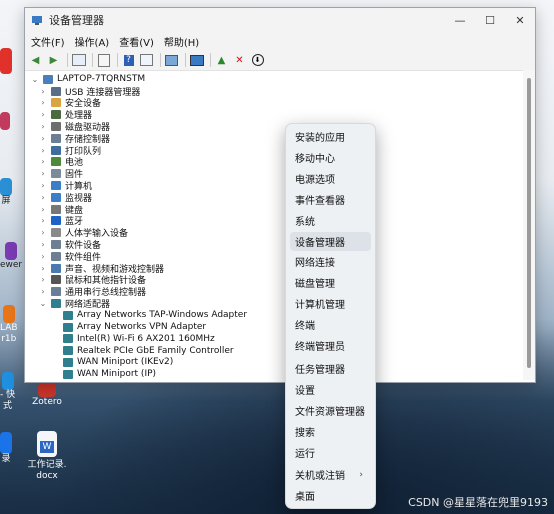  I want to click on title-bar: 设备管理器 — ☐ ✕, so click(280, 20).